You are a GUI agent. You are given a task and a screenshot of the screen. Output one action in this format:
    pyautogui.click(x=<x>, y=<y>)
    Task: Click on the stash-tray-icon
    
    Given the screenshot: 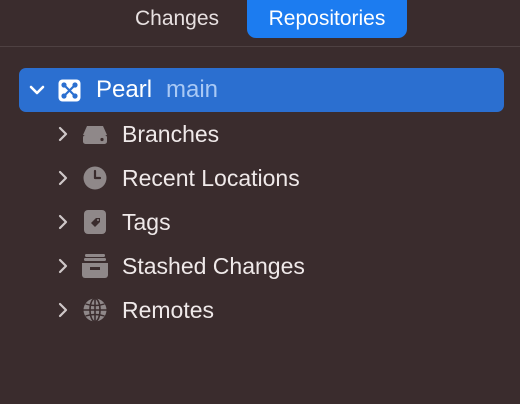 What is the action you would take?
    pyautogui.click(x=95, y=266)
    